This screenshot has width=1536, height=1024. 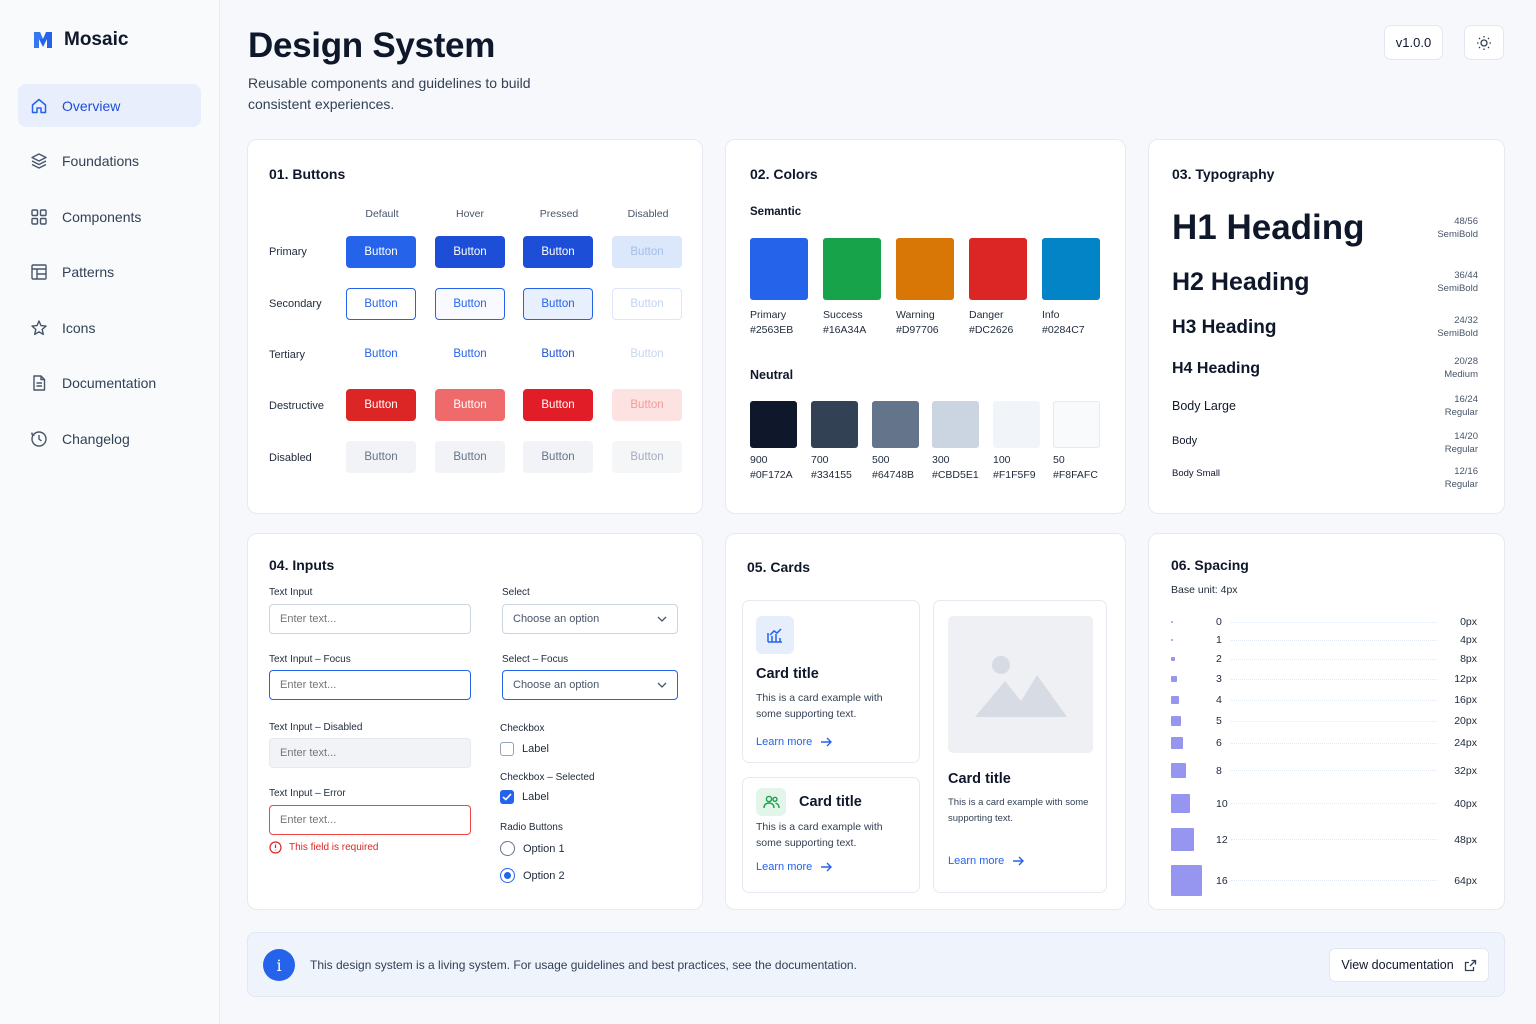 I want to click on spacing-value: 24px, so click(x=1465, y=743).